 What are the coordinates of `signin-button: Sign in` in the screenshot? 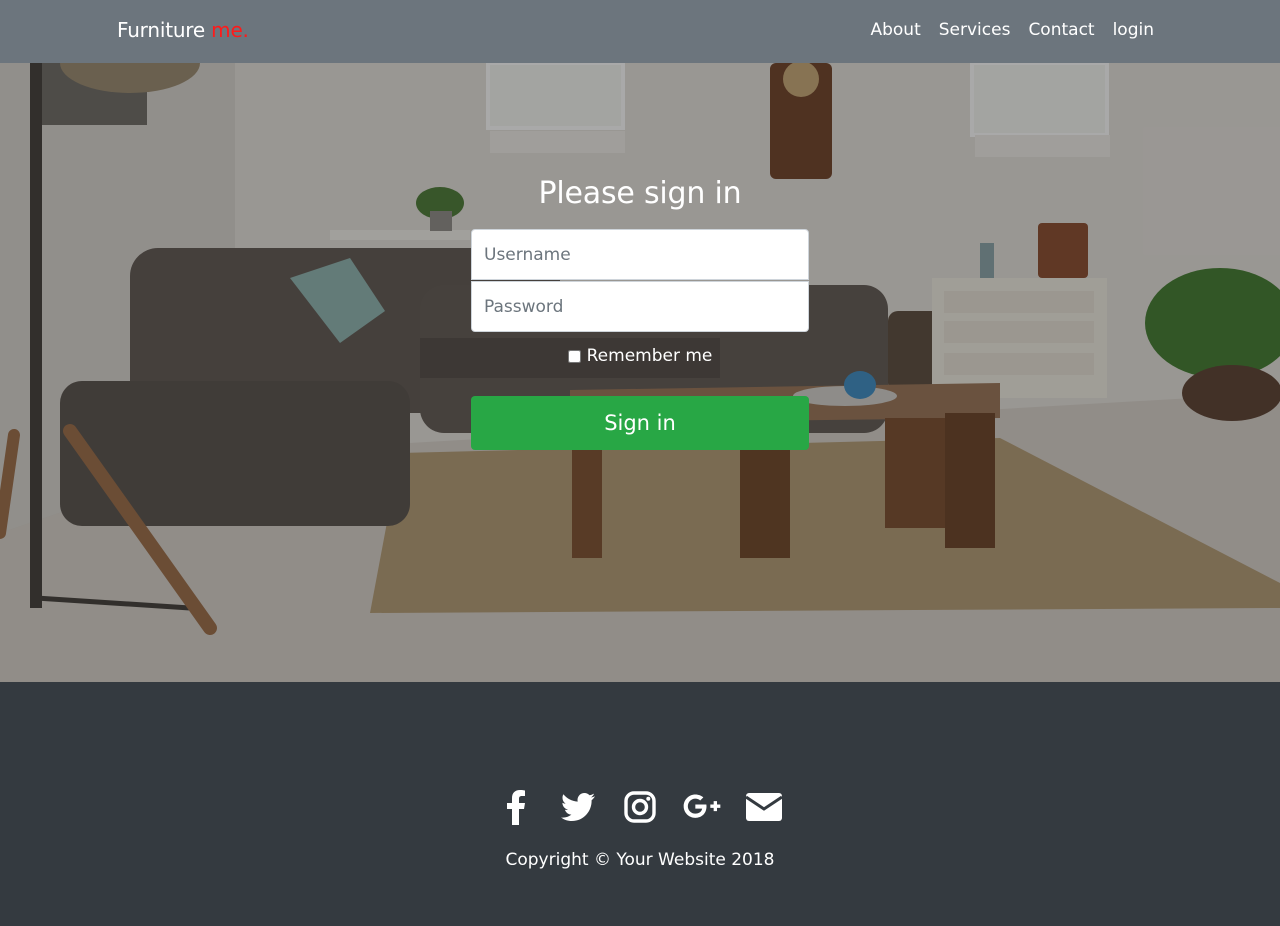 It's located at (640, 423).